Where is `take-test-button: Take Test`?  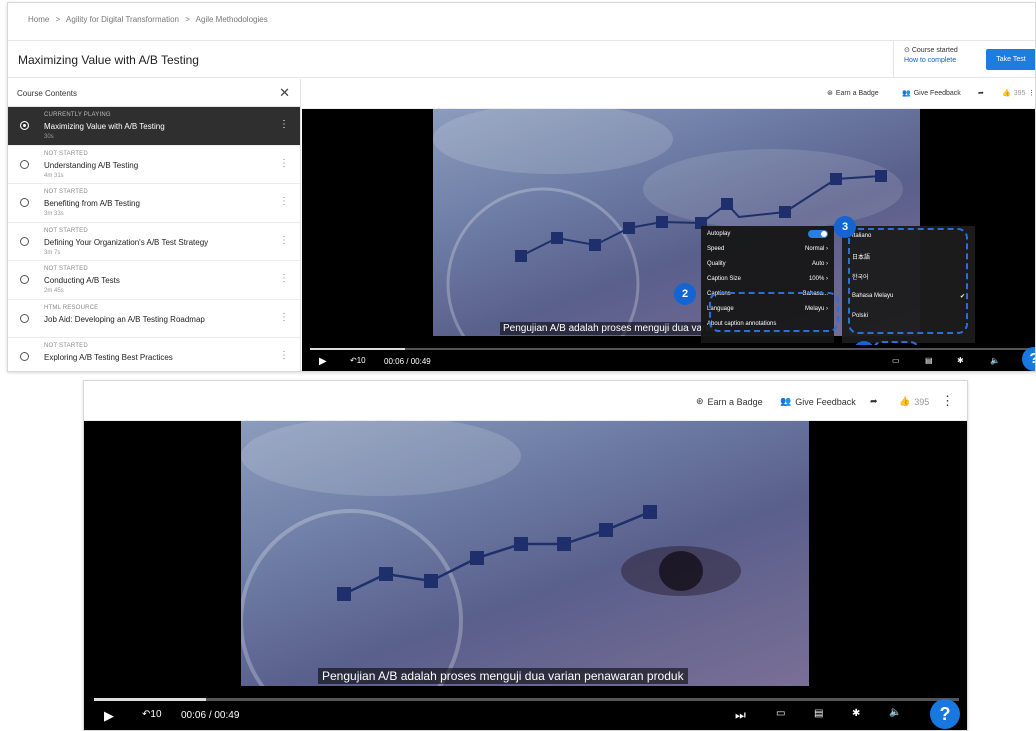 take-test-button: Take Test is located at coordinates (1010, 59).